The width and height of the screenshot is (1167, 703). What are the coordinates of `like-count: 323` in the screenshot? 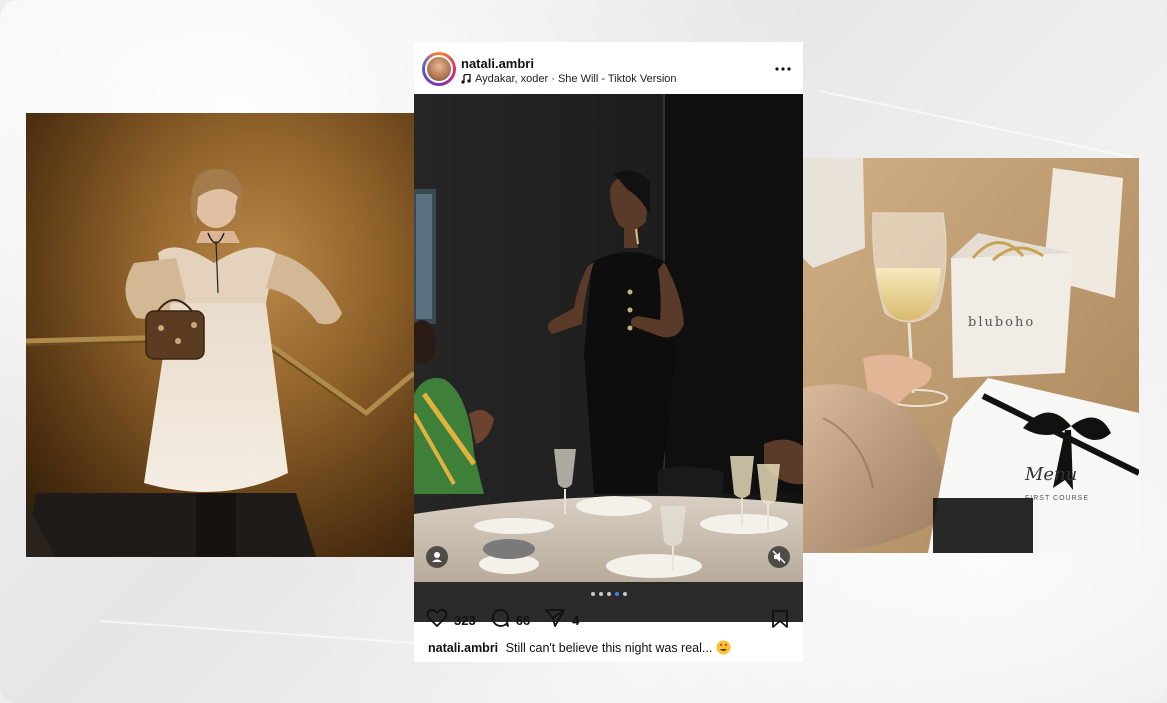 It's located at (465, 620).